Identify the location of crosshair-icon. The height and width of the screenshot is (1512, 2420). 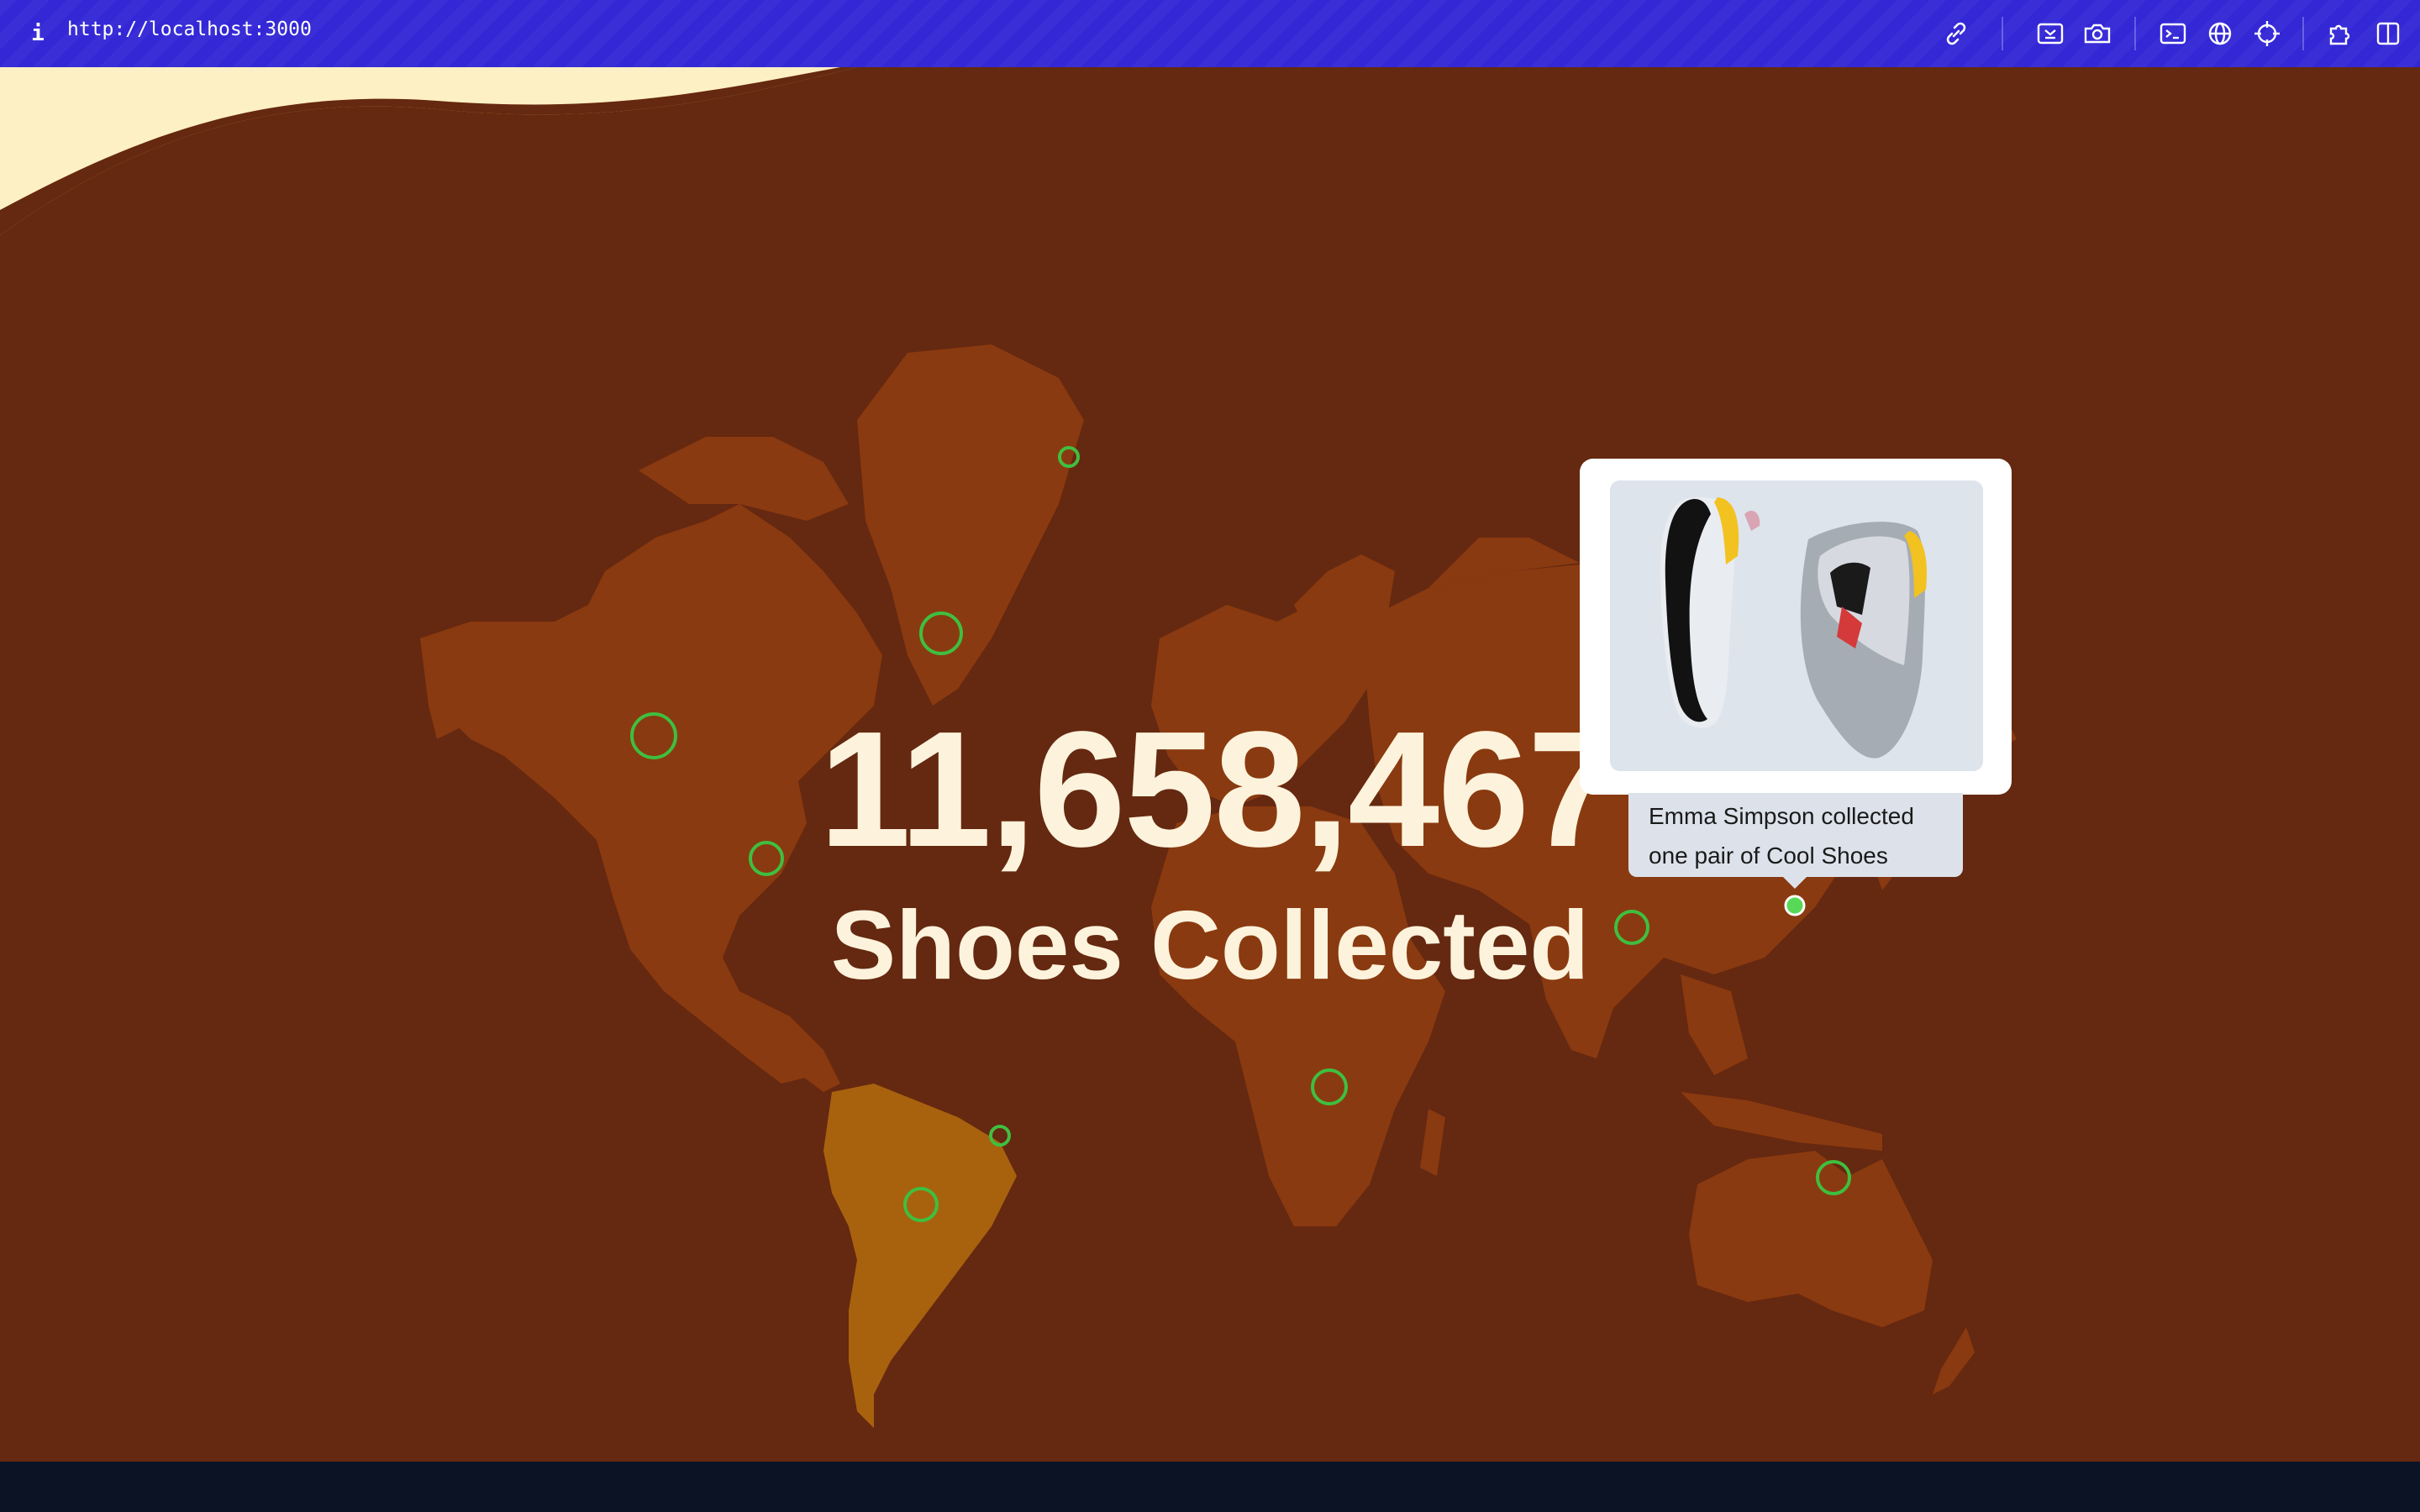
(2267, 33).